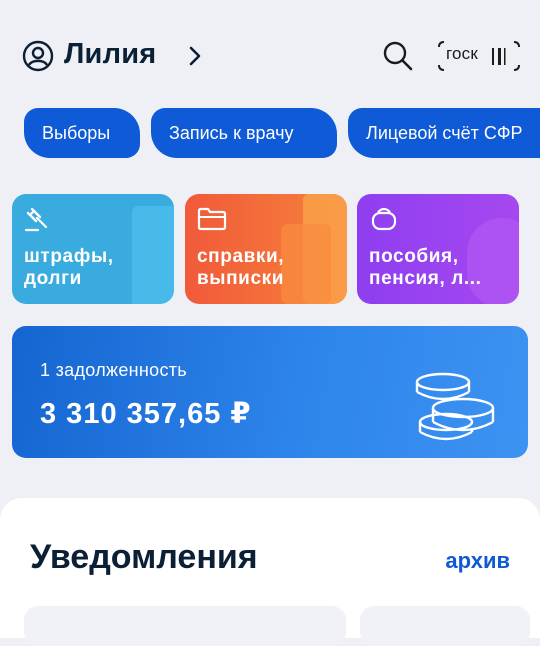 This screenshot has width=540, height=646. Describe the element at coordinates (69, 267) in the screenshot. I see `tile-fines-label: штрафы, долги` at that location.